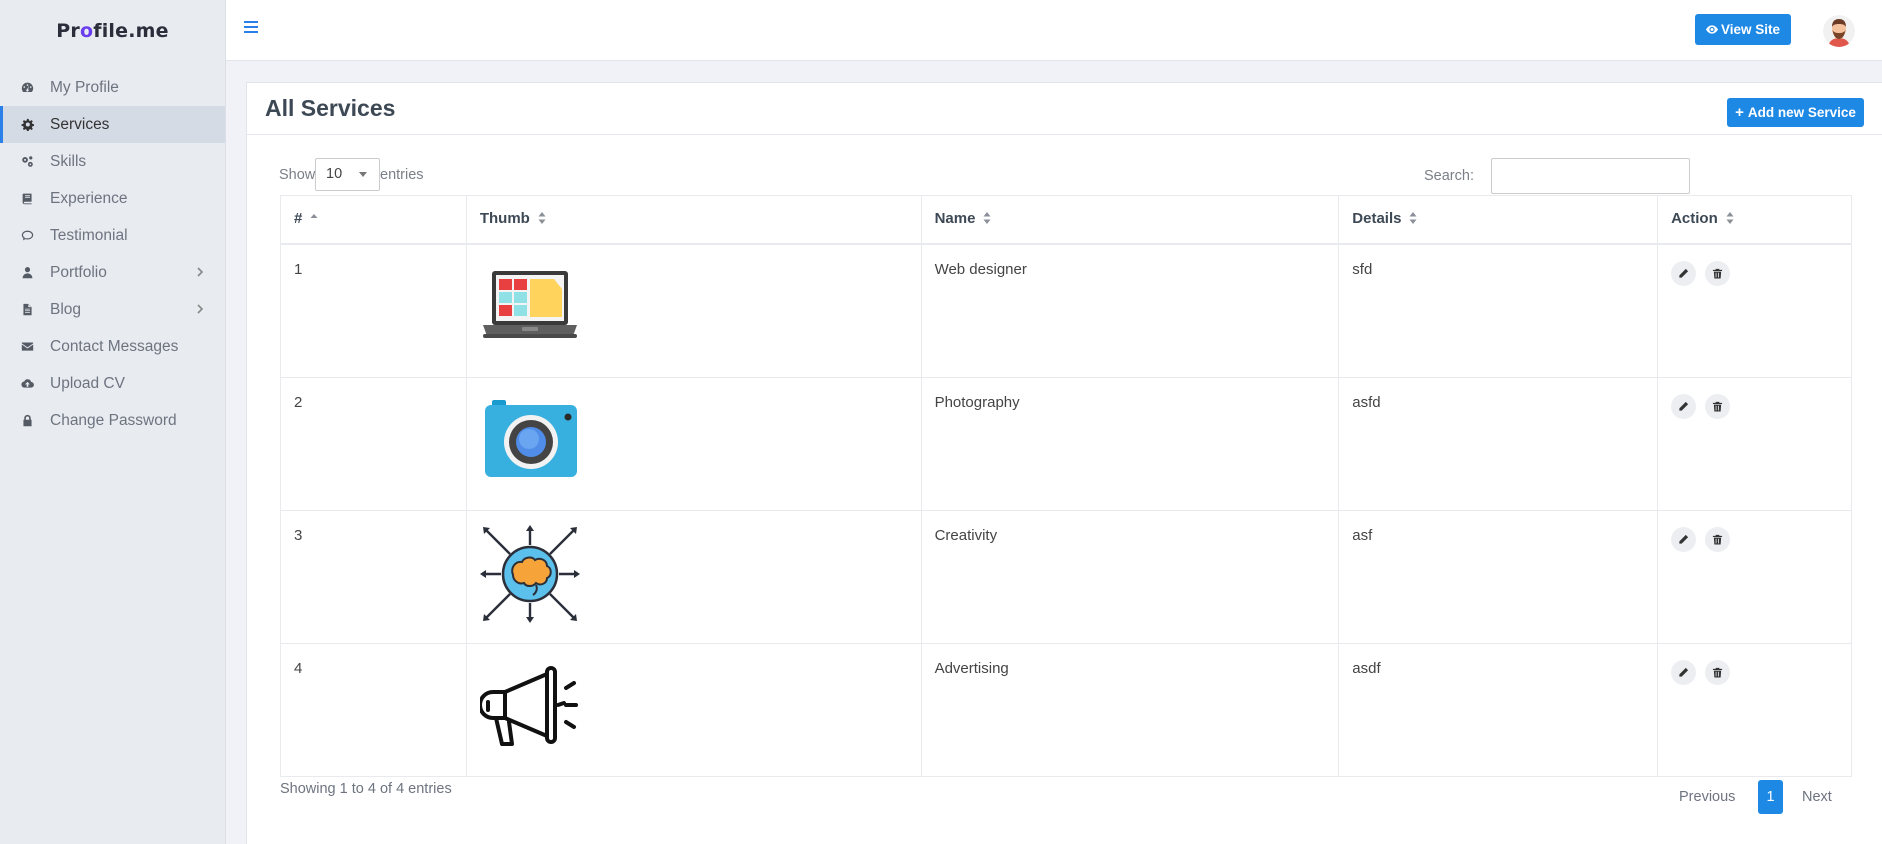  I want to click on table-row: 2 Photography asfd, so click(1066, 443).